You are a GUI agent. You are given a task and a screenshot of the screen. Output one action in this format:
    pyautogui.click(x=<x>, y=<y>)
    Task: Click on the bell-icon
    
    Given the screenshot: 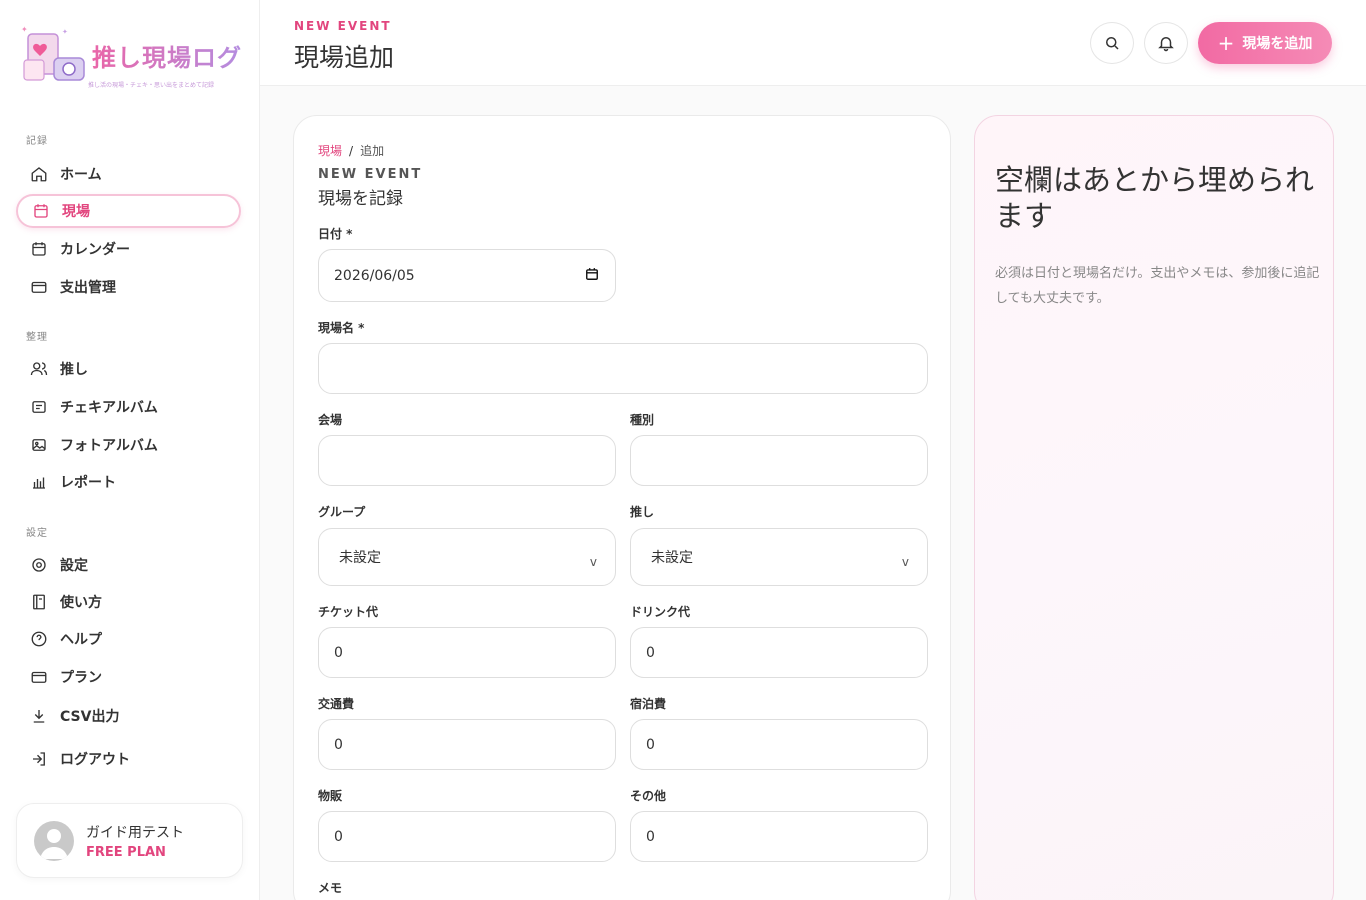 What is the action you would take?
    pyautogui.click(x=1166, y=44)
    